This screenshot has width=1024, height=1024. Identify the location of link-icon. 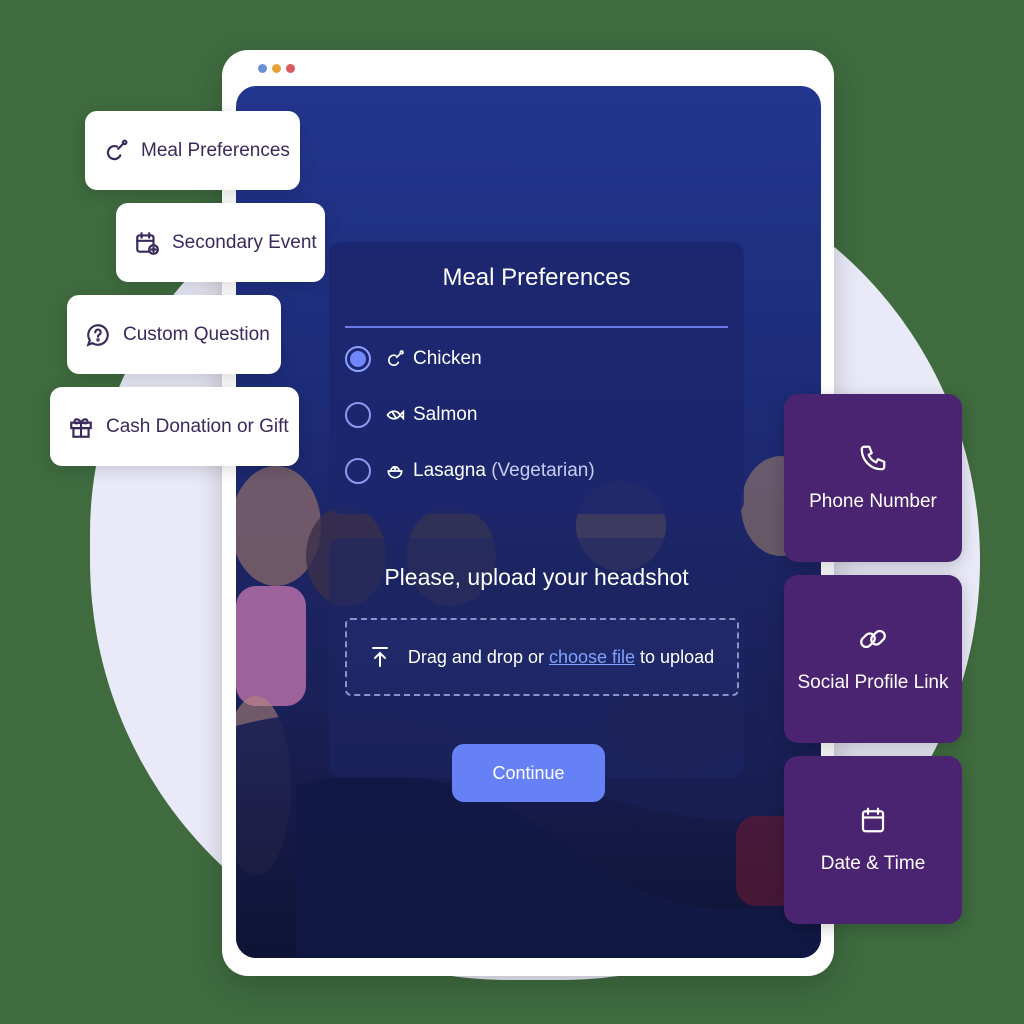
(873, 639).